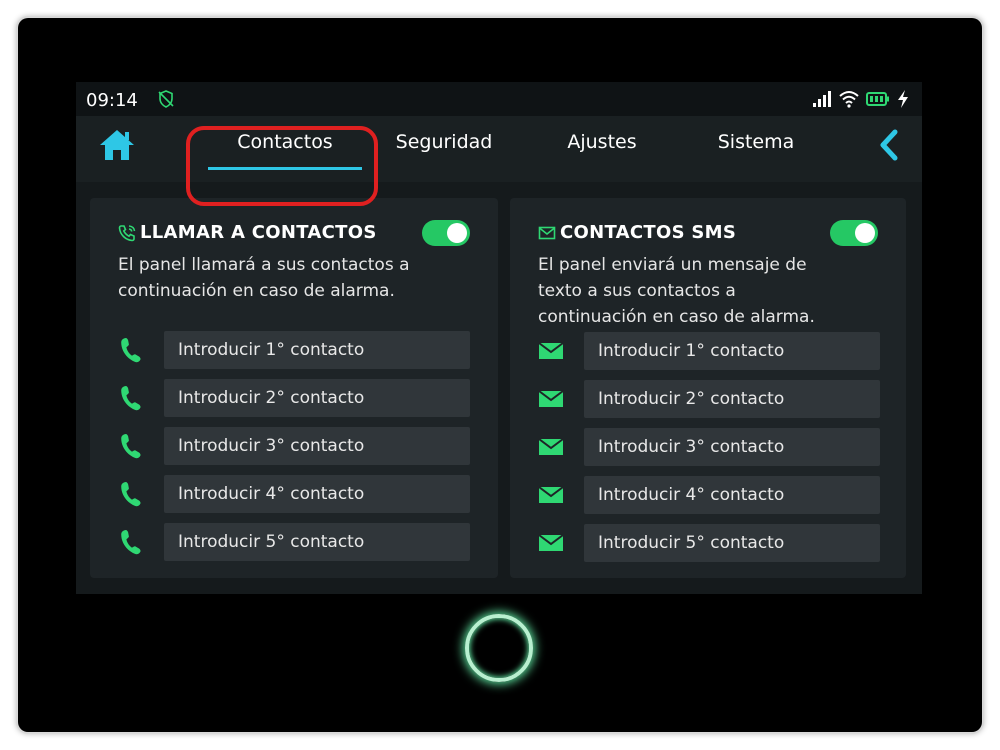 This screenshot has width=1000, height=750. Describe the element at coordinates (285, 142) in the screenshot. I see `tab-label: Contactos` at that location.